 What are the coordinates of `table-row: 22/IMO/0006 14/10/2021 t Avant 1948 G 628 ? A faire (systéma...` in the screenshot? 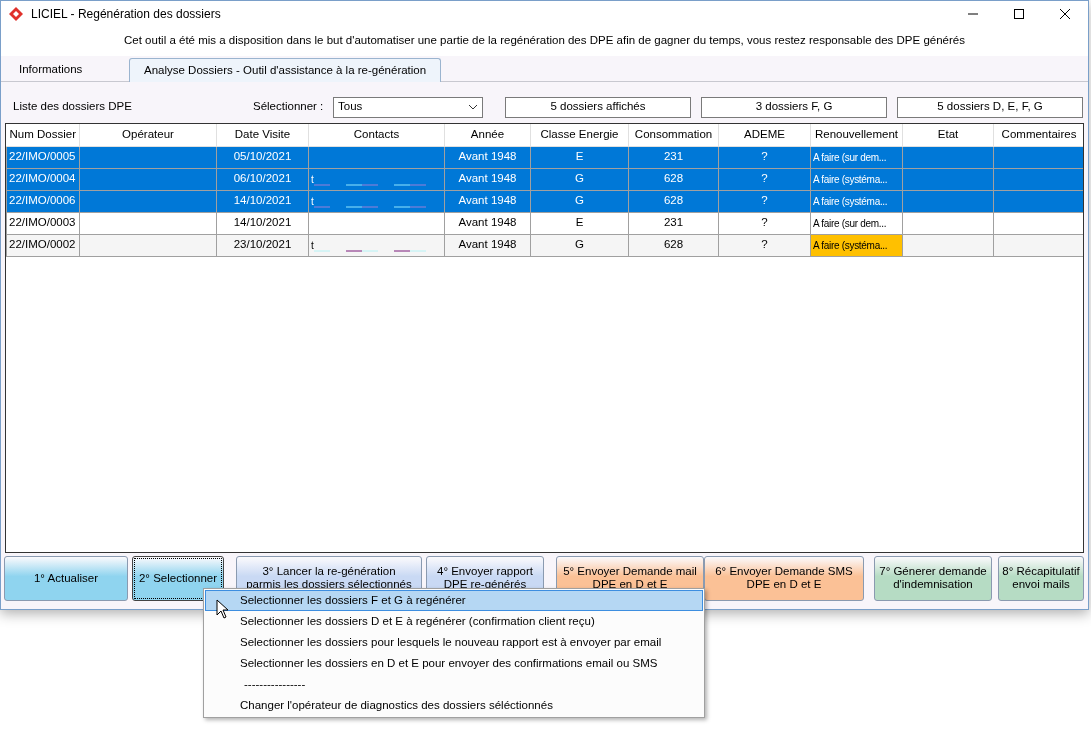 It's located at (544, 201).